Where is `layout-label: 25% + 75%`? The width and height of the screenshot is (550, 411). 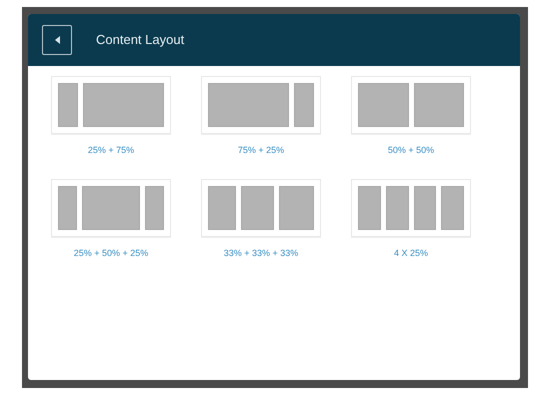 layout-label: 25% + 75% is located at coordinates (111, 151).